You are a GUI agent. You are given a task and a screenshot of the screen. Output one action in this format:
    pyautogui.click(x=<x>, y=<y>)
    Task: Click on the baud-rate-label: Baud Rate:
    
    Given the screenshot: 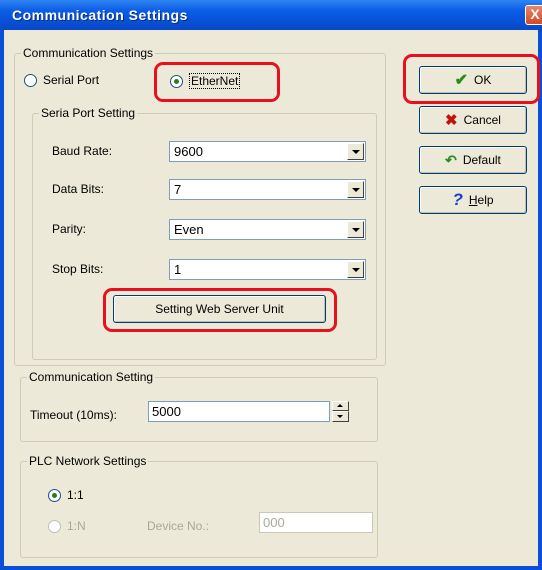 What is the action you would take?
    pyautogui.click(x=82, y=151)
    